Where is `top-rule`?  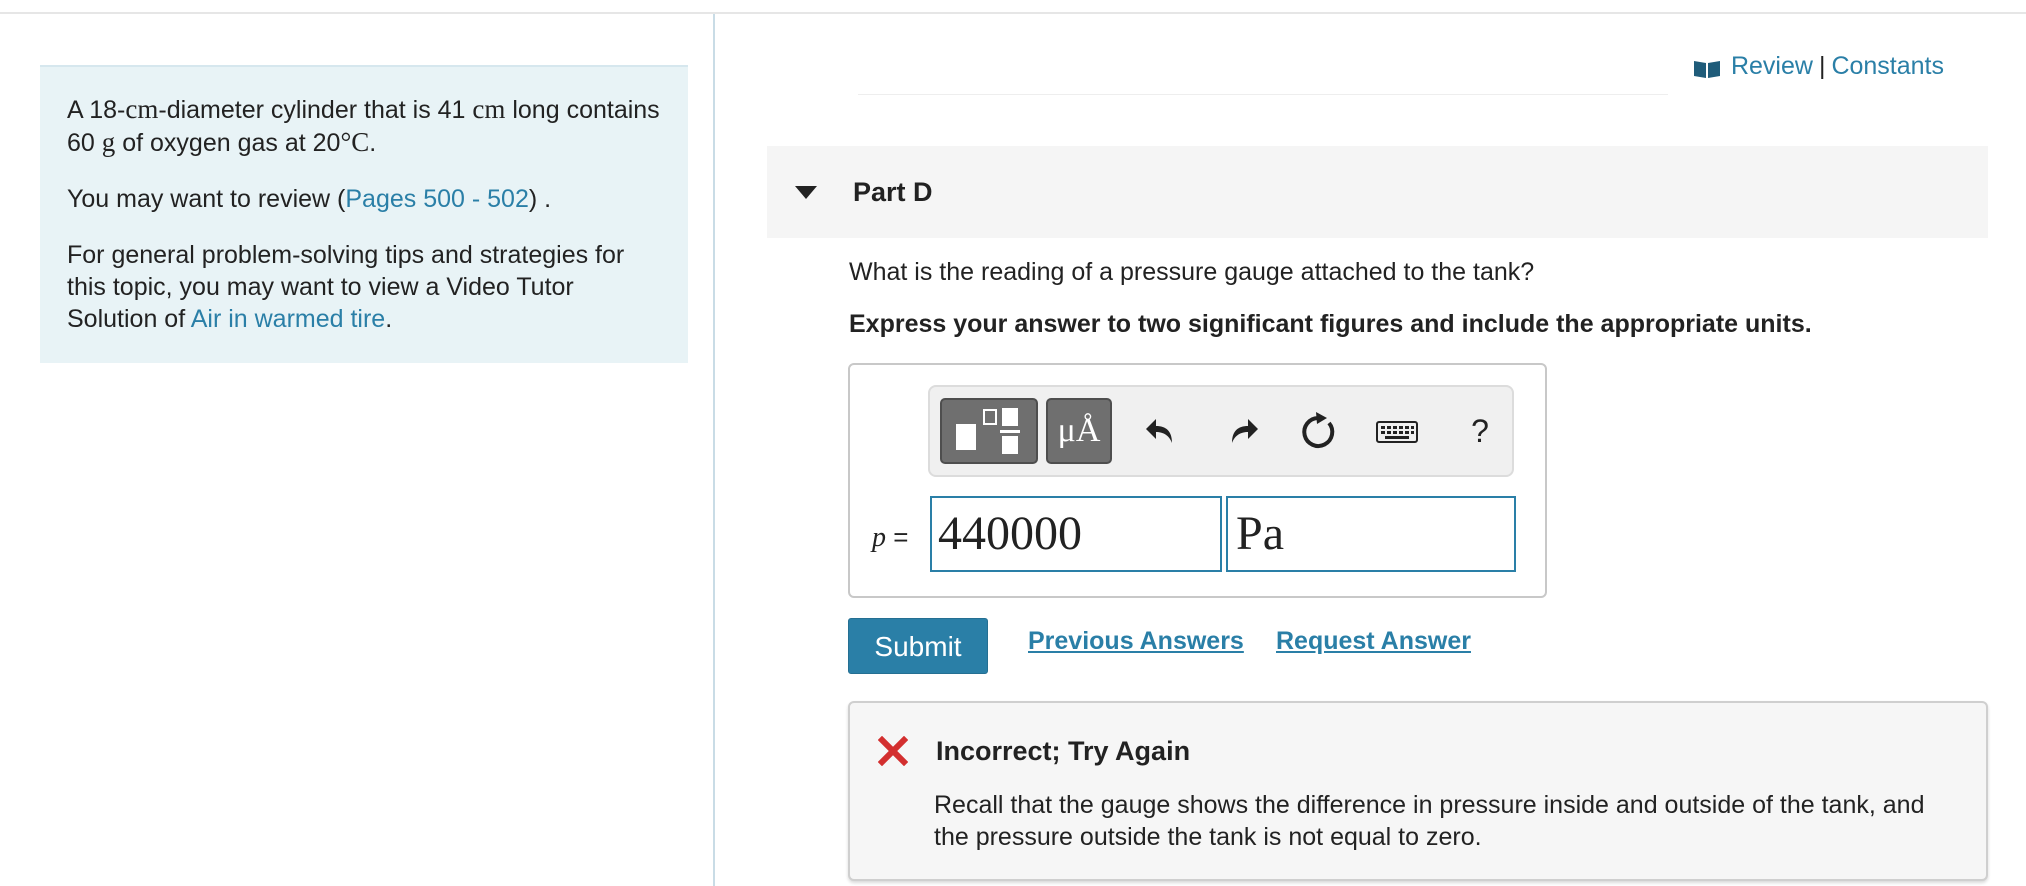
top-rule is located at coordinates (1013, 13).